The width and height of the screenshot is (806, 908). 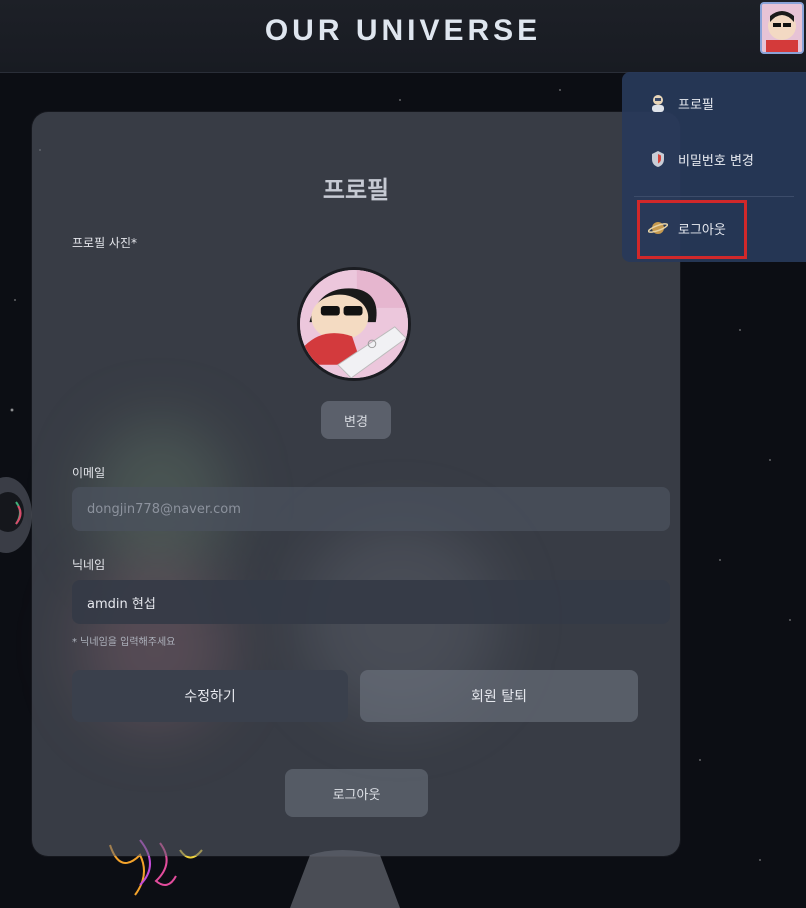 I want to click on menu-item-label: 비밀번호 변경, so click(x=716, y=161).